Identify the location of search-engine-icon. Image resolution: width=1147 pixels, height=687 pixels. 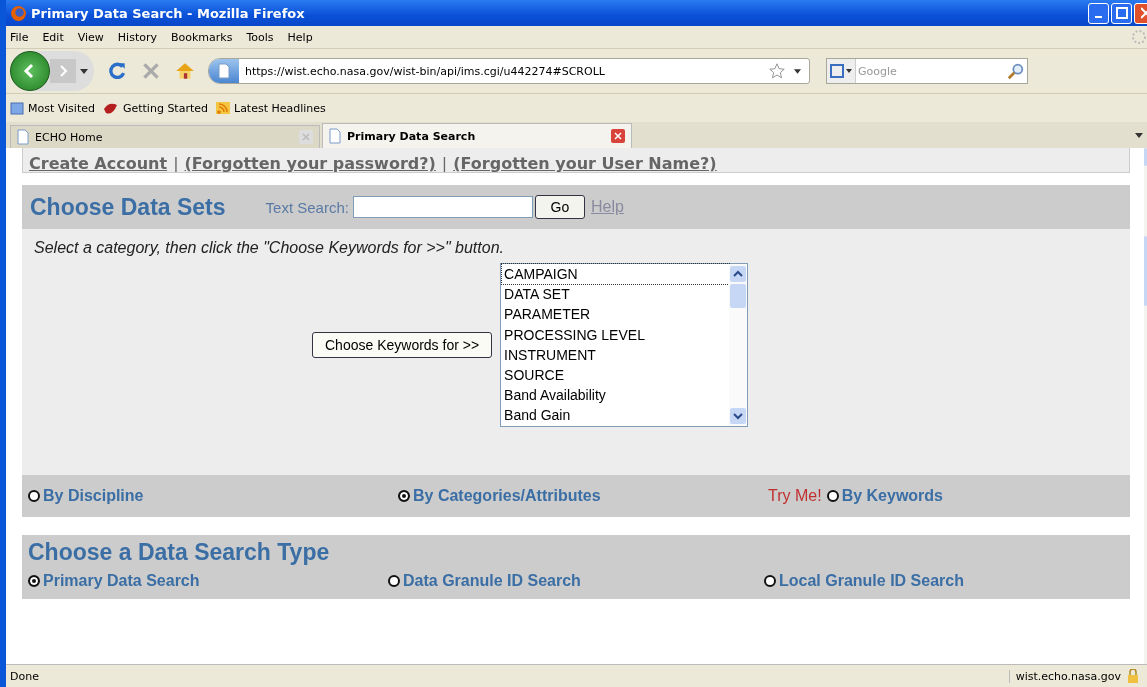
(841, 71).